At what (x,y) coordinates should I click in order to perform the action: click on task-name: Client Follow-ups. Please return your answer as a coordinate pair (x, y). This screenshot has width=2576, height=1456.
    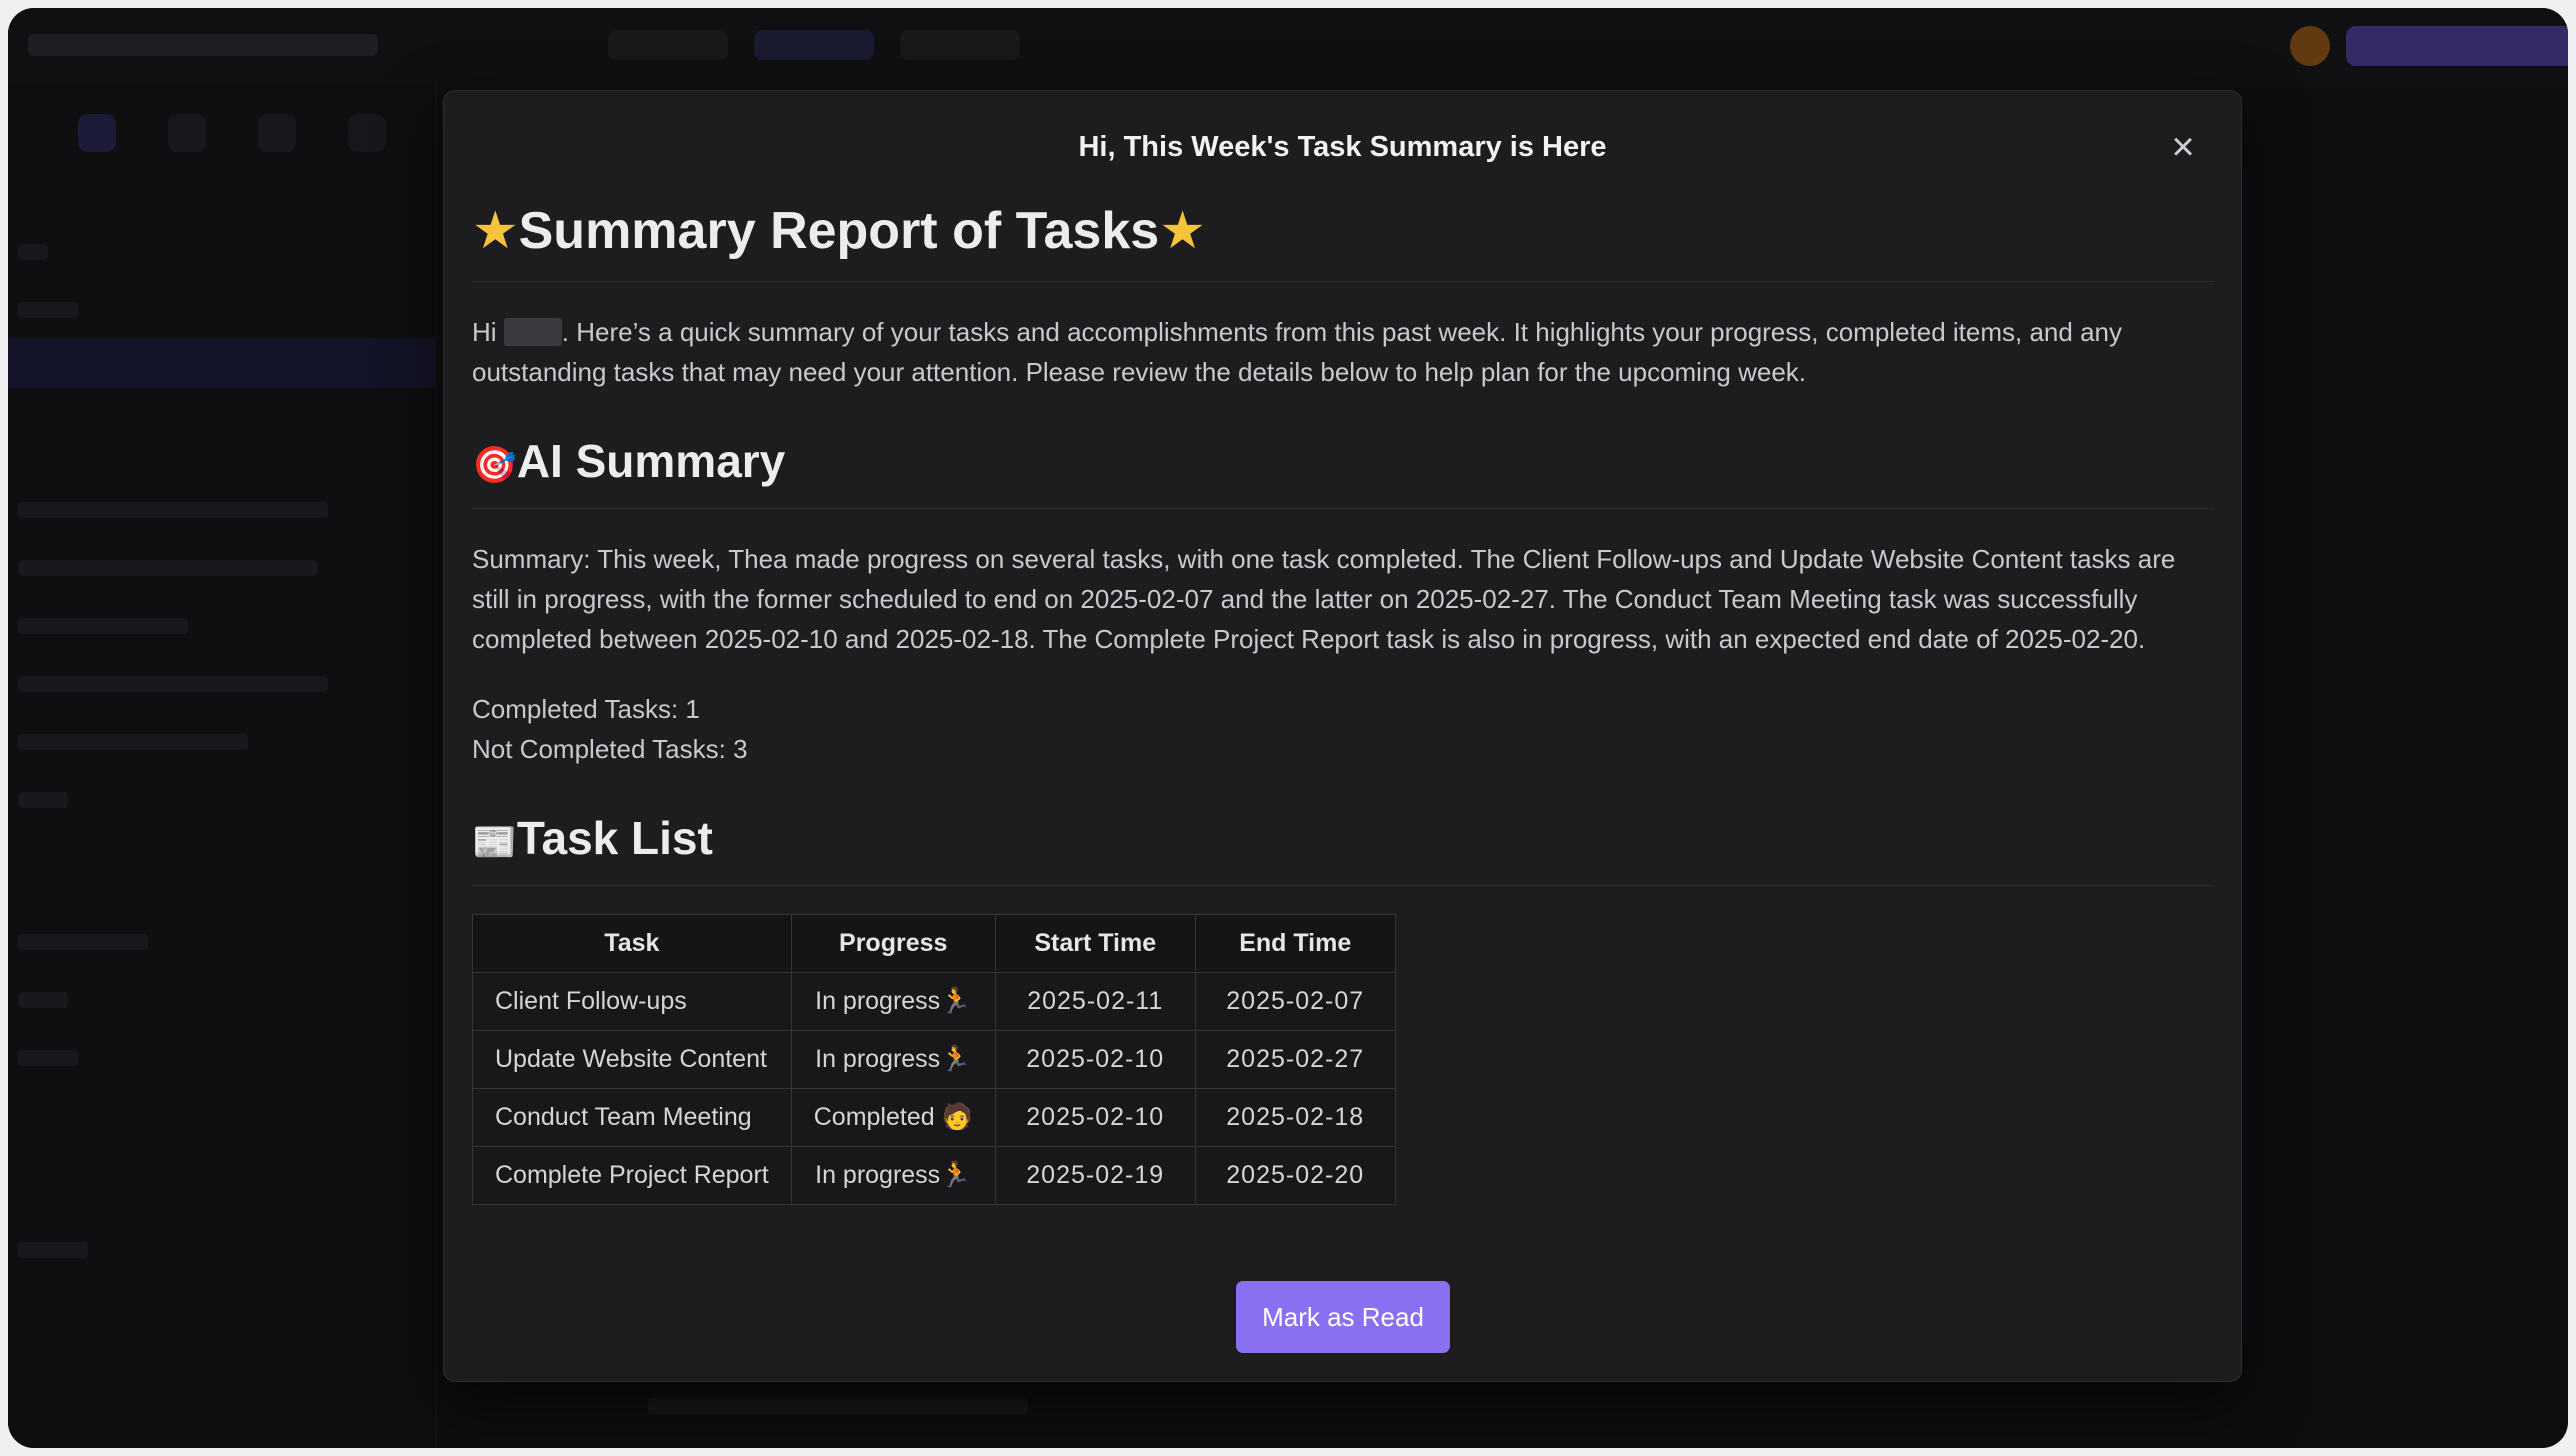
    Looking at the image, I should click on (632, 1001).